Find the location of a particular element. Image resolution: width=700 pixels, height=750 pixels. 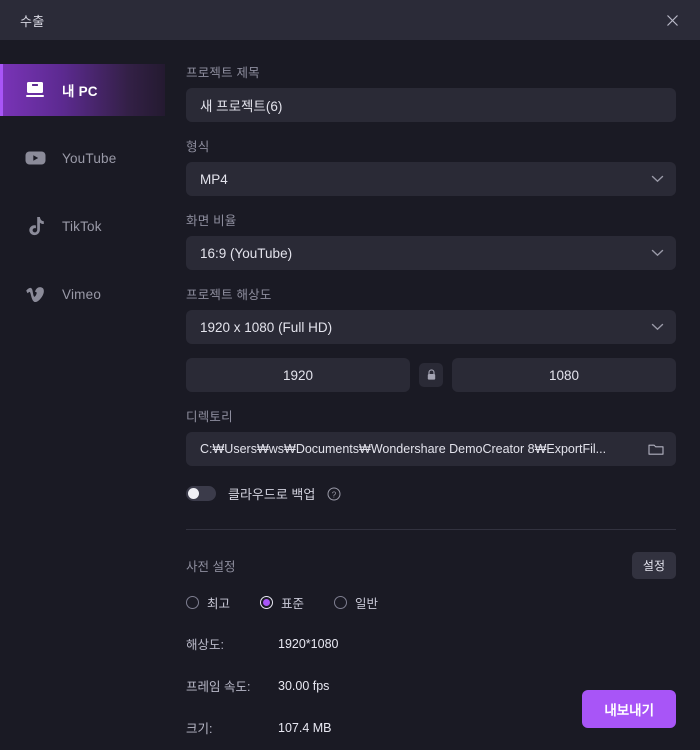

tiktok-icon is located at coordinates (35, 226).